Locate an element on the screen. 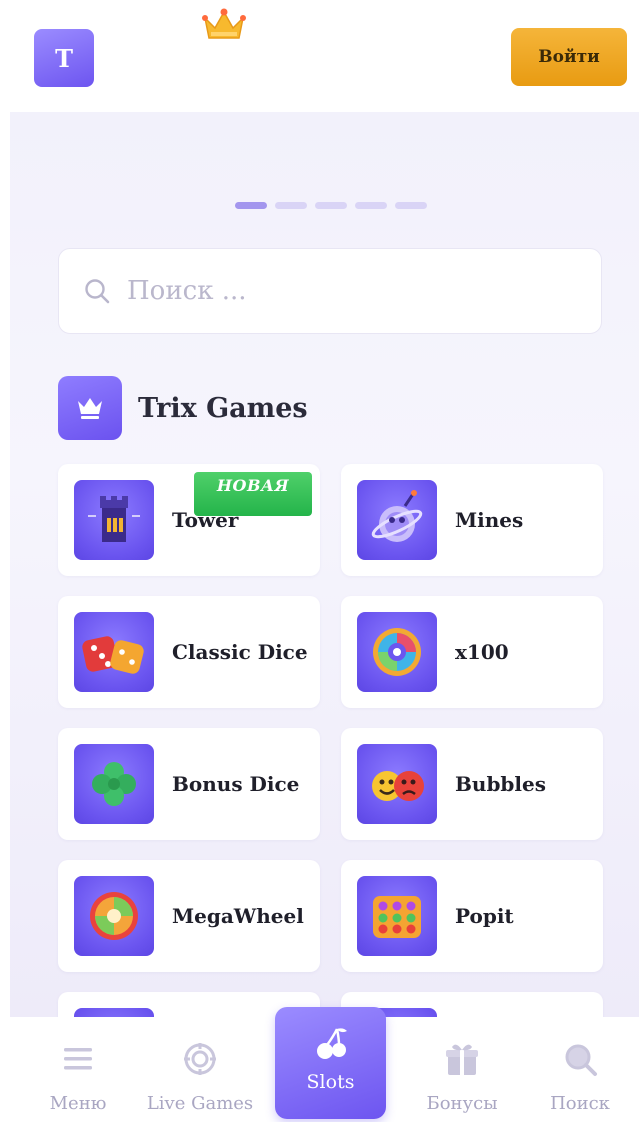 The width and height of the screenshot is (639, 1122). game-card-megawheel: MegaWheel is located at coordinates (189, 916).